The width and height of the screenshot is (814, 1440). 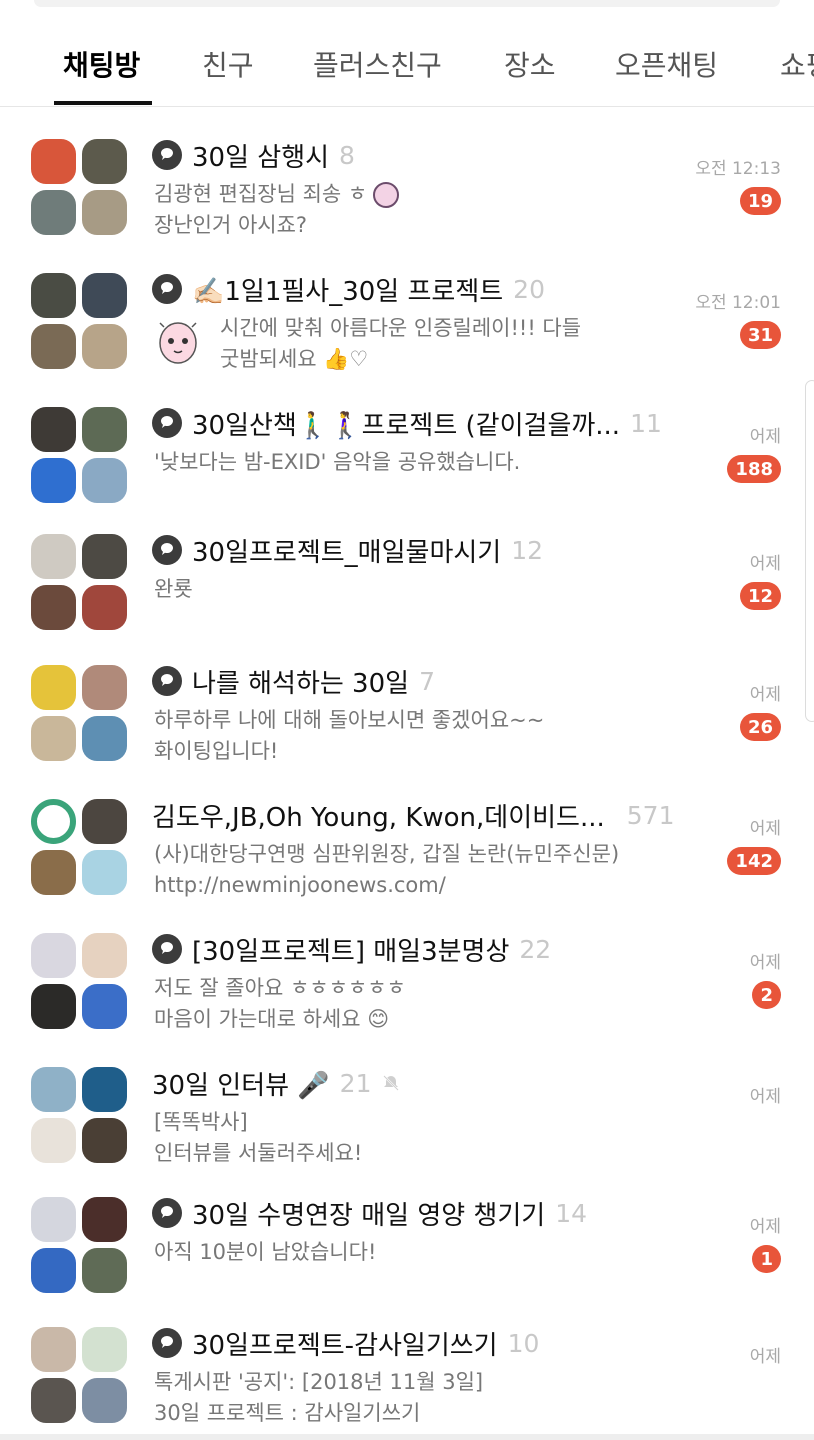 I want to click on chat-title-line: 김도우,JB,Oh Young, Kwon,데이비드... 571, so click(x=413, y=815).